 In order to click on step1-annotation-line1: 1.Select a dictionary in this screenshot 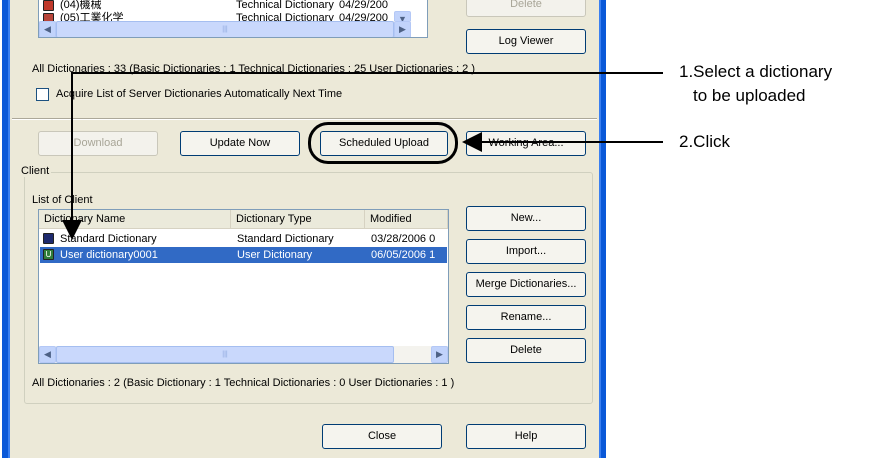, I will do `click(756, 71)`.